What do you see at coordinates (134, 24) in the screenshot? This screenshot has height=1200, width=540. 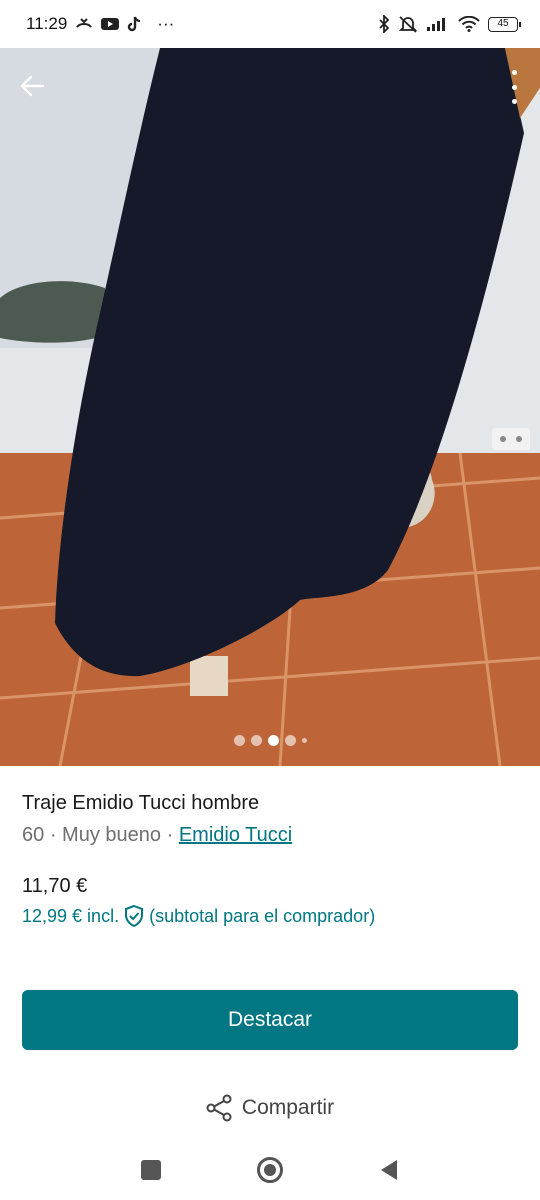 I see `tiktok-icon` at bounding box center [134, 24].